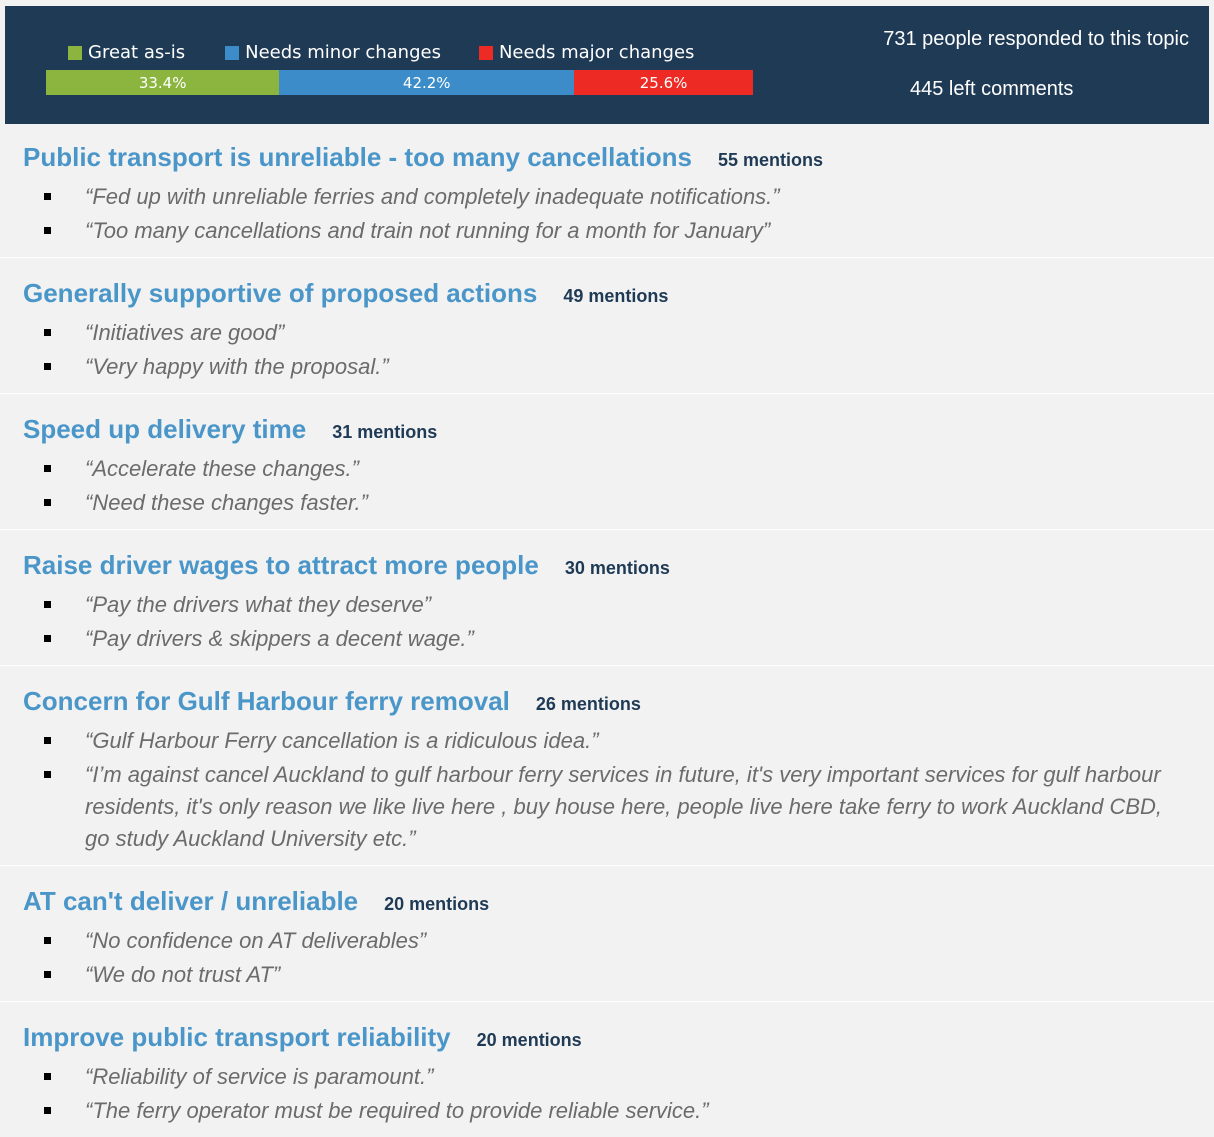 This screenshot has width=1214, height=1137. Describe the element at coordinates (237, 366) in the screenshot. I see `quote-text: “Very happy with the proposal.”` at that location.